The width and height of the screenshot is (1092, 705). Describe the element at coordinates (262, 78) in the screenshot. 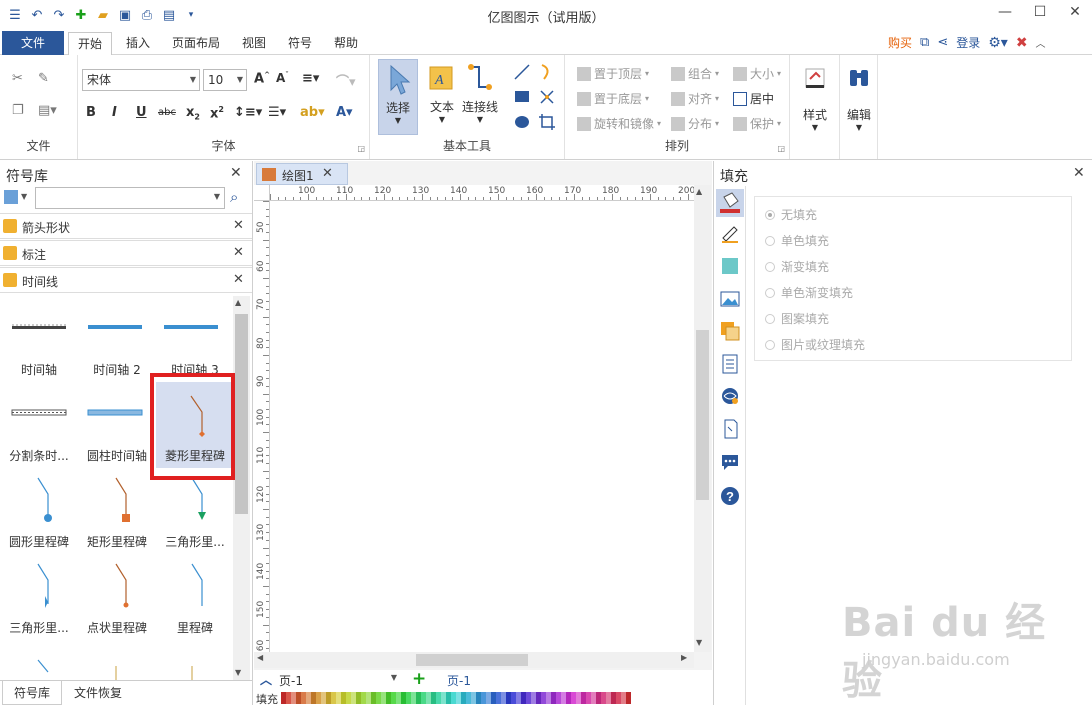

I see `grow-font-icon: A^` at that location.